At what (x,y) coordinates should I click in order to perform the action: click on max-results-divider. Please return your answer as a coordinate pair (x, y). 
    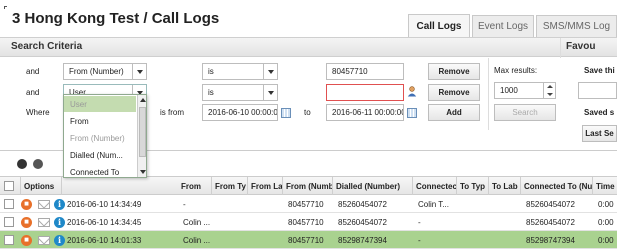
    Looking at the image, I should click on (488, 94).